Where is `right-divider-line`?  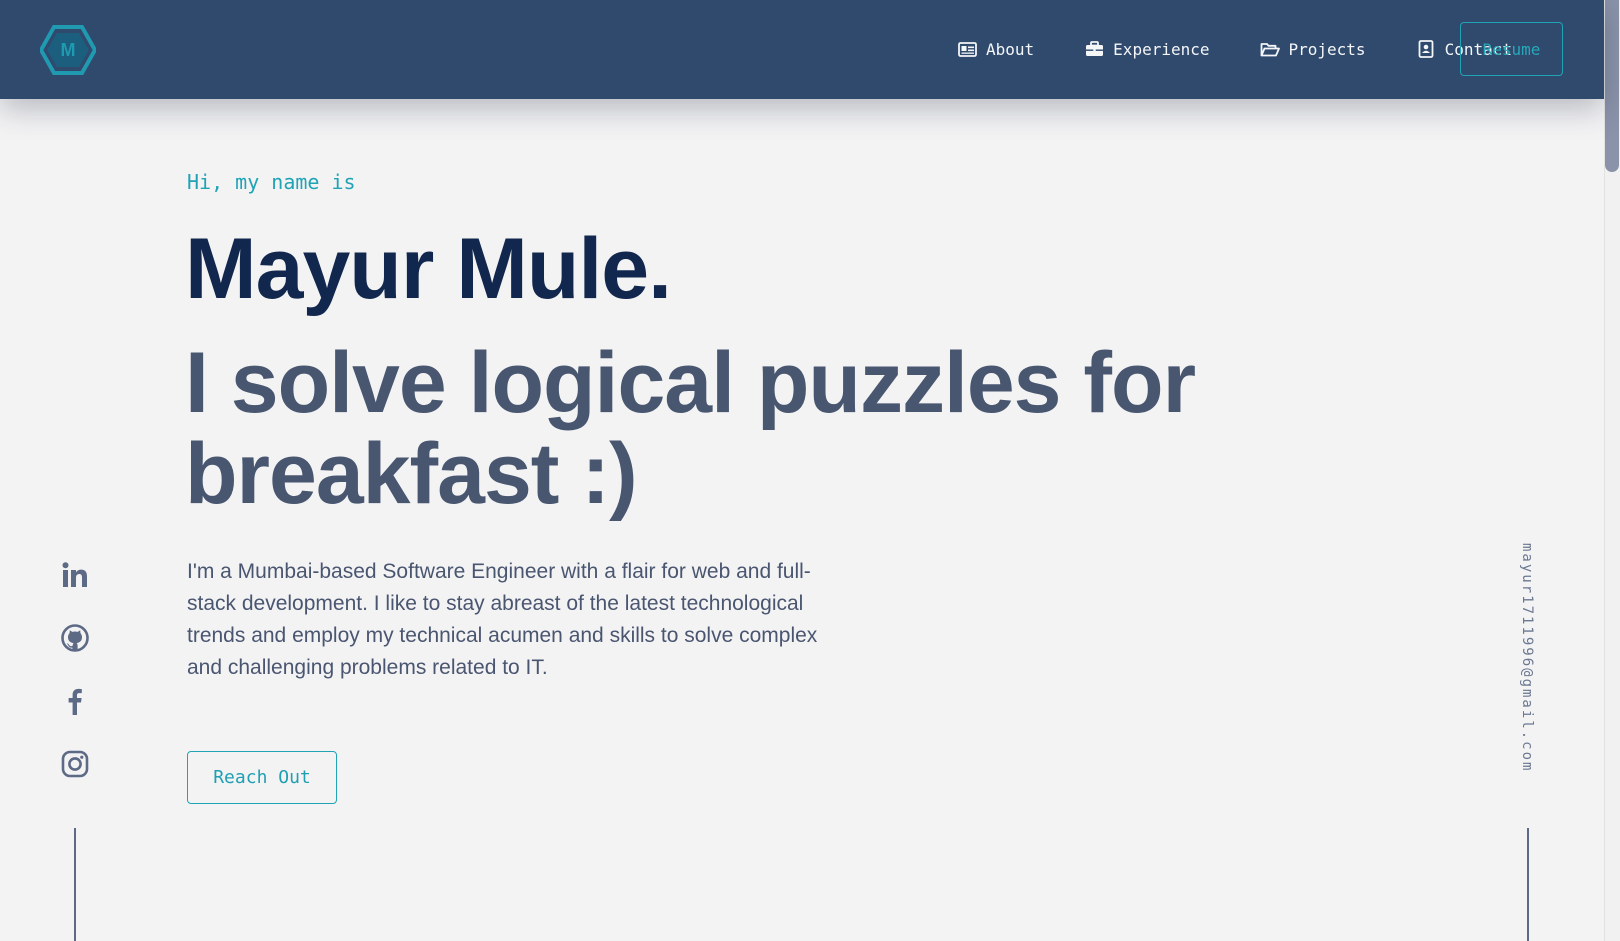 right-divider-line is located at coordinates (1528, 884).